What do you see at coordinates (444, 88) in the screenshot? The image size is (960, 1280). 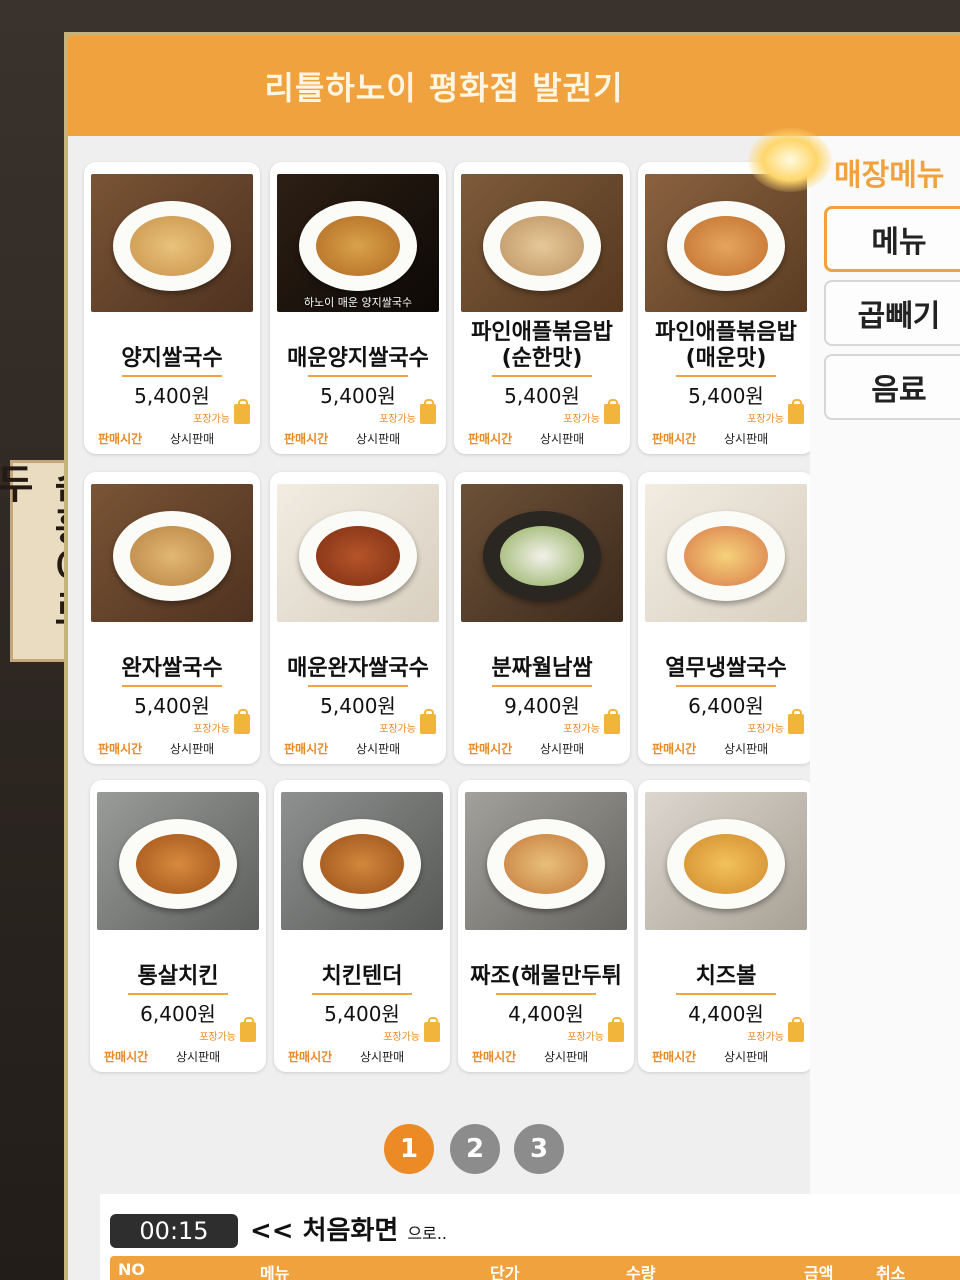 I see `page-title: 리틀하노이 평화점 발권기` at bounding box center [444, 88].